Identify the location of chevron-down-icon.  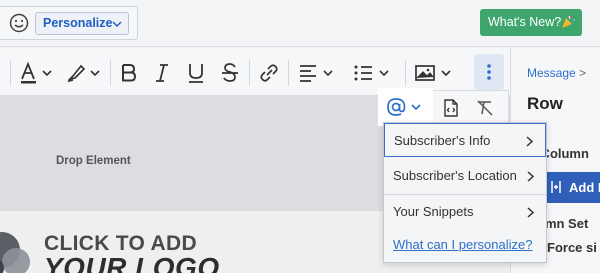
(117, 24).